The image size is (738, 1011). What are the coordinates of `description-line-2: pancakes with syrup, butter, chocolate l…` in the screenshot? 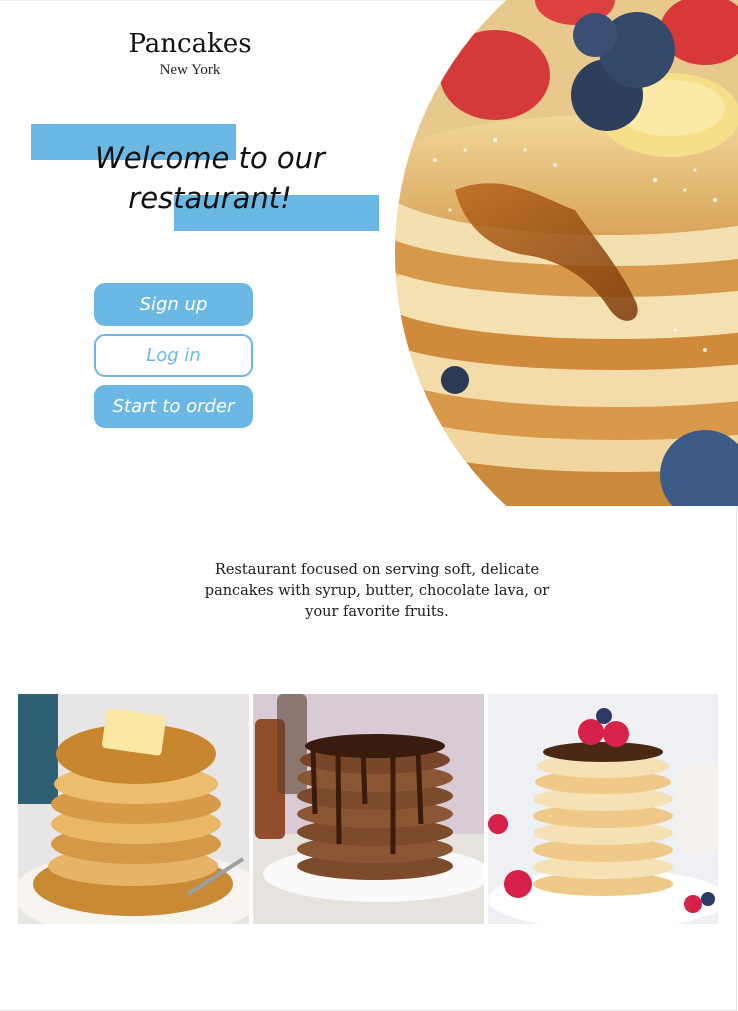 It's located at (377, 591).